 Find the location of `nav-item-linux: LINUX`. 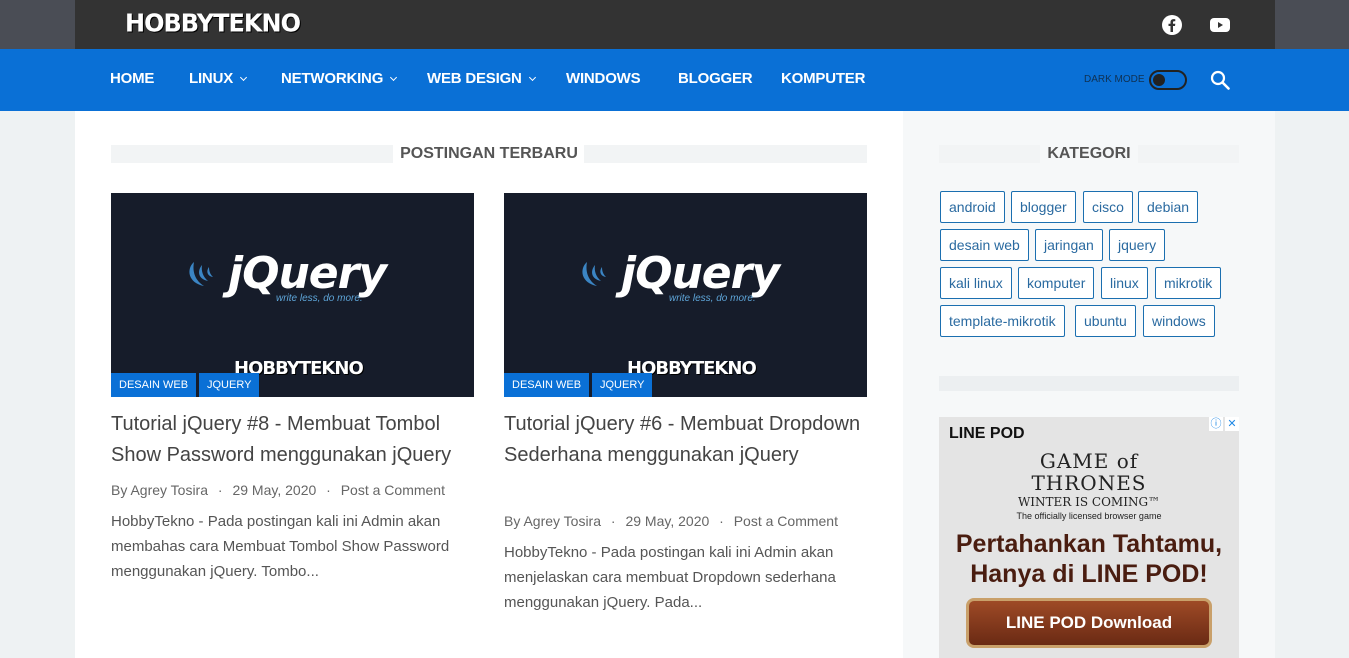

nav-item-linux: LINUX is located at coordinates (218, 78).